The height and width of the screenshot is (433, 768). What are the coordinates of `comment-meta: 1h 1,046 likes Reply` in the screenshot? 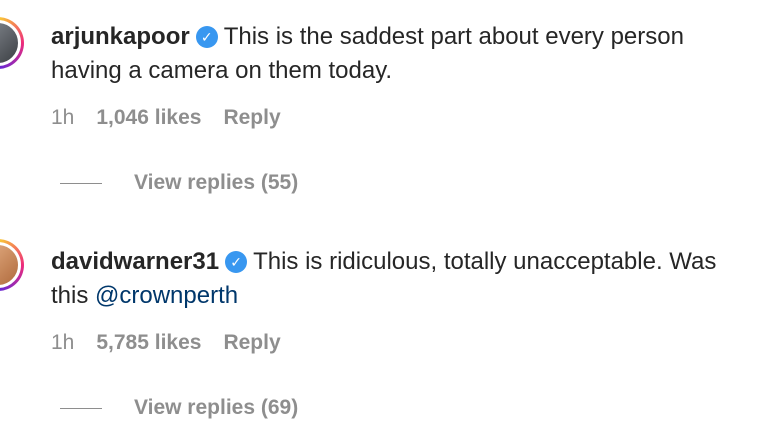 It's located at (166, 118).